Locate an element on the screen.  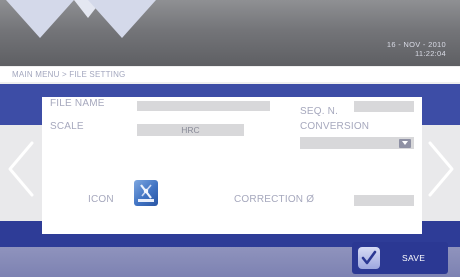
chevron-right-icon is located at coordinates (441, 169).